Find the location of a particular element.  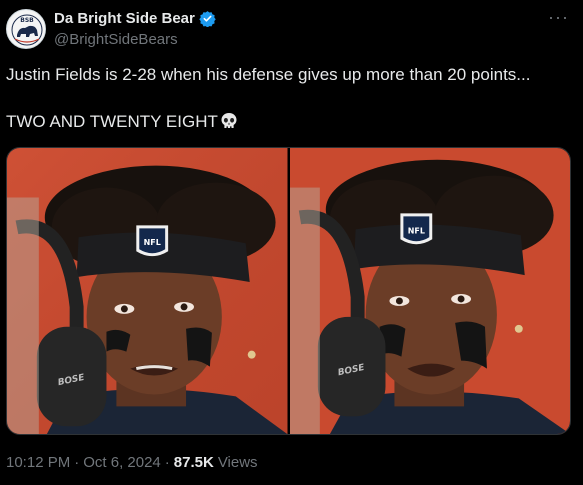

tweet-time: 10:12 PM is located at coordinates (38, 462).